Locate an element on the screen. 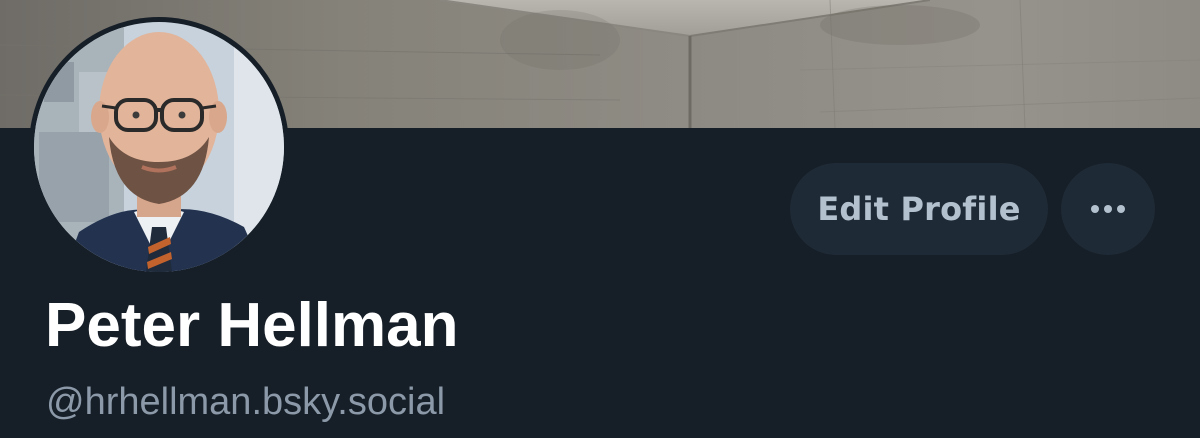 The height and width of the screenshot is (438, 1200). ellipsis-icon is located at coordinates (1108, 209).